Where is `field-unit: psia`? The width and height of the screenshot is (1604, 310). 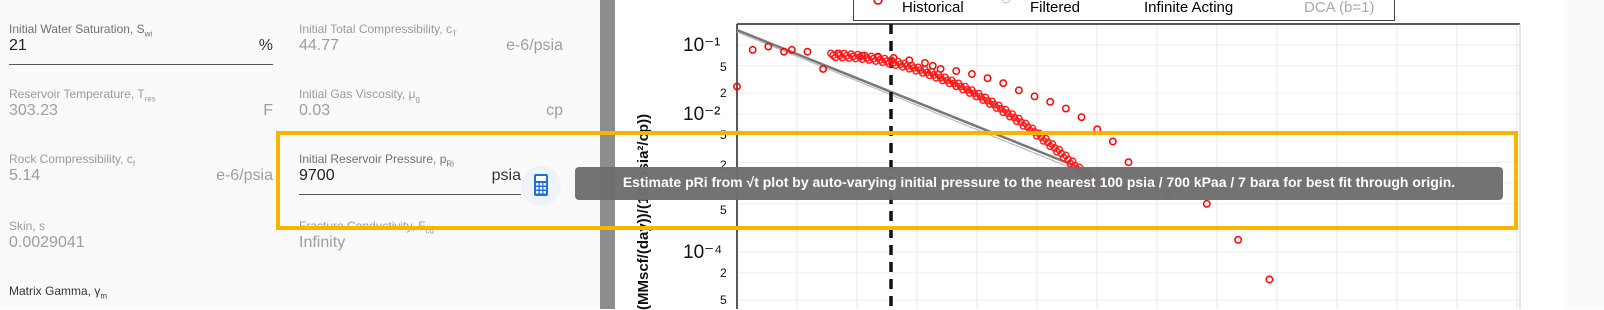 field-unit: psia is located at coordinates (506, 175).